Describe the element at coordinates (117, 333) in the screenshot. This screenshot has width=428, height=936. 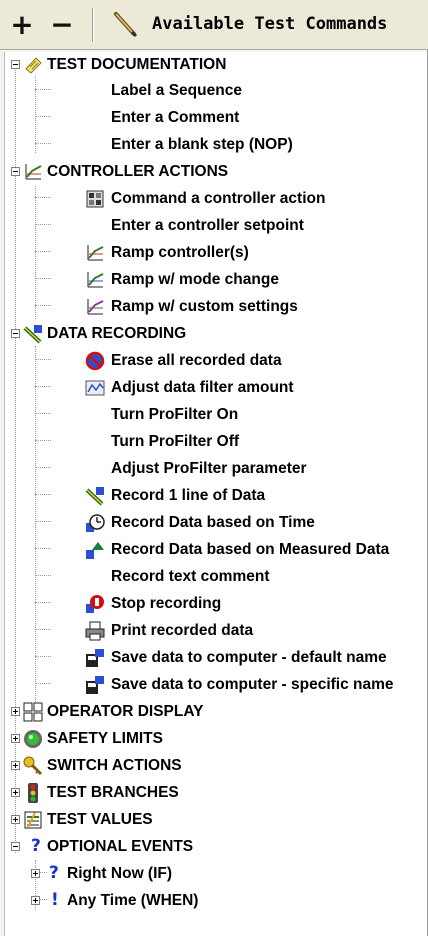
I see `tree-node-label: DATA RECORDING` at that location.